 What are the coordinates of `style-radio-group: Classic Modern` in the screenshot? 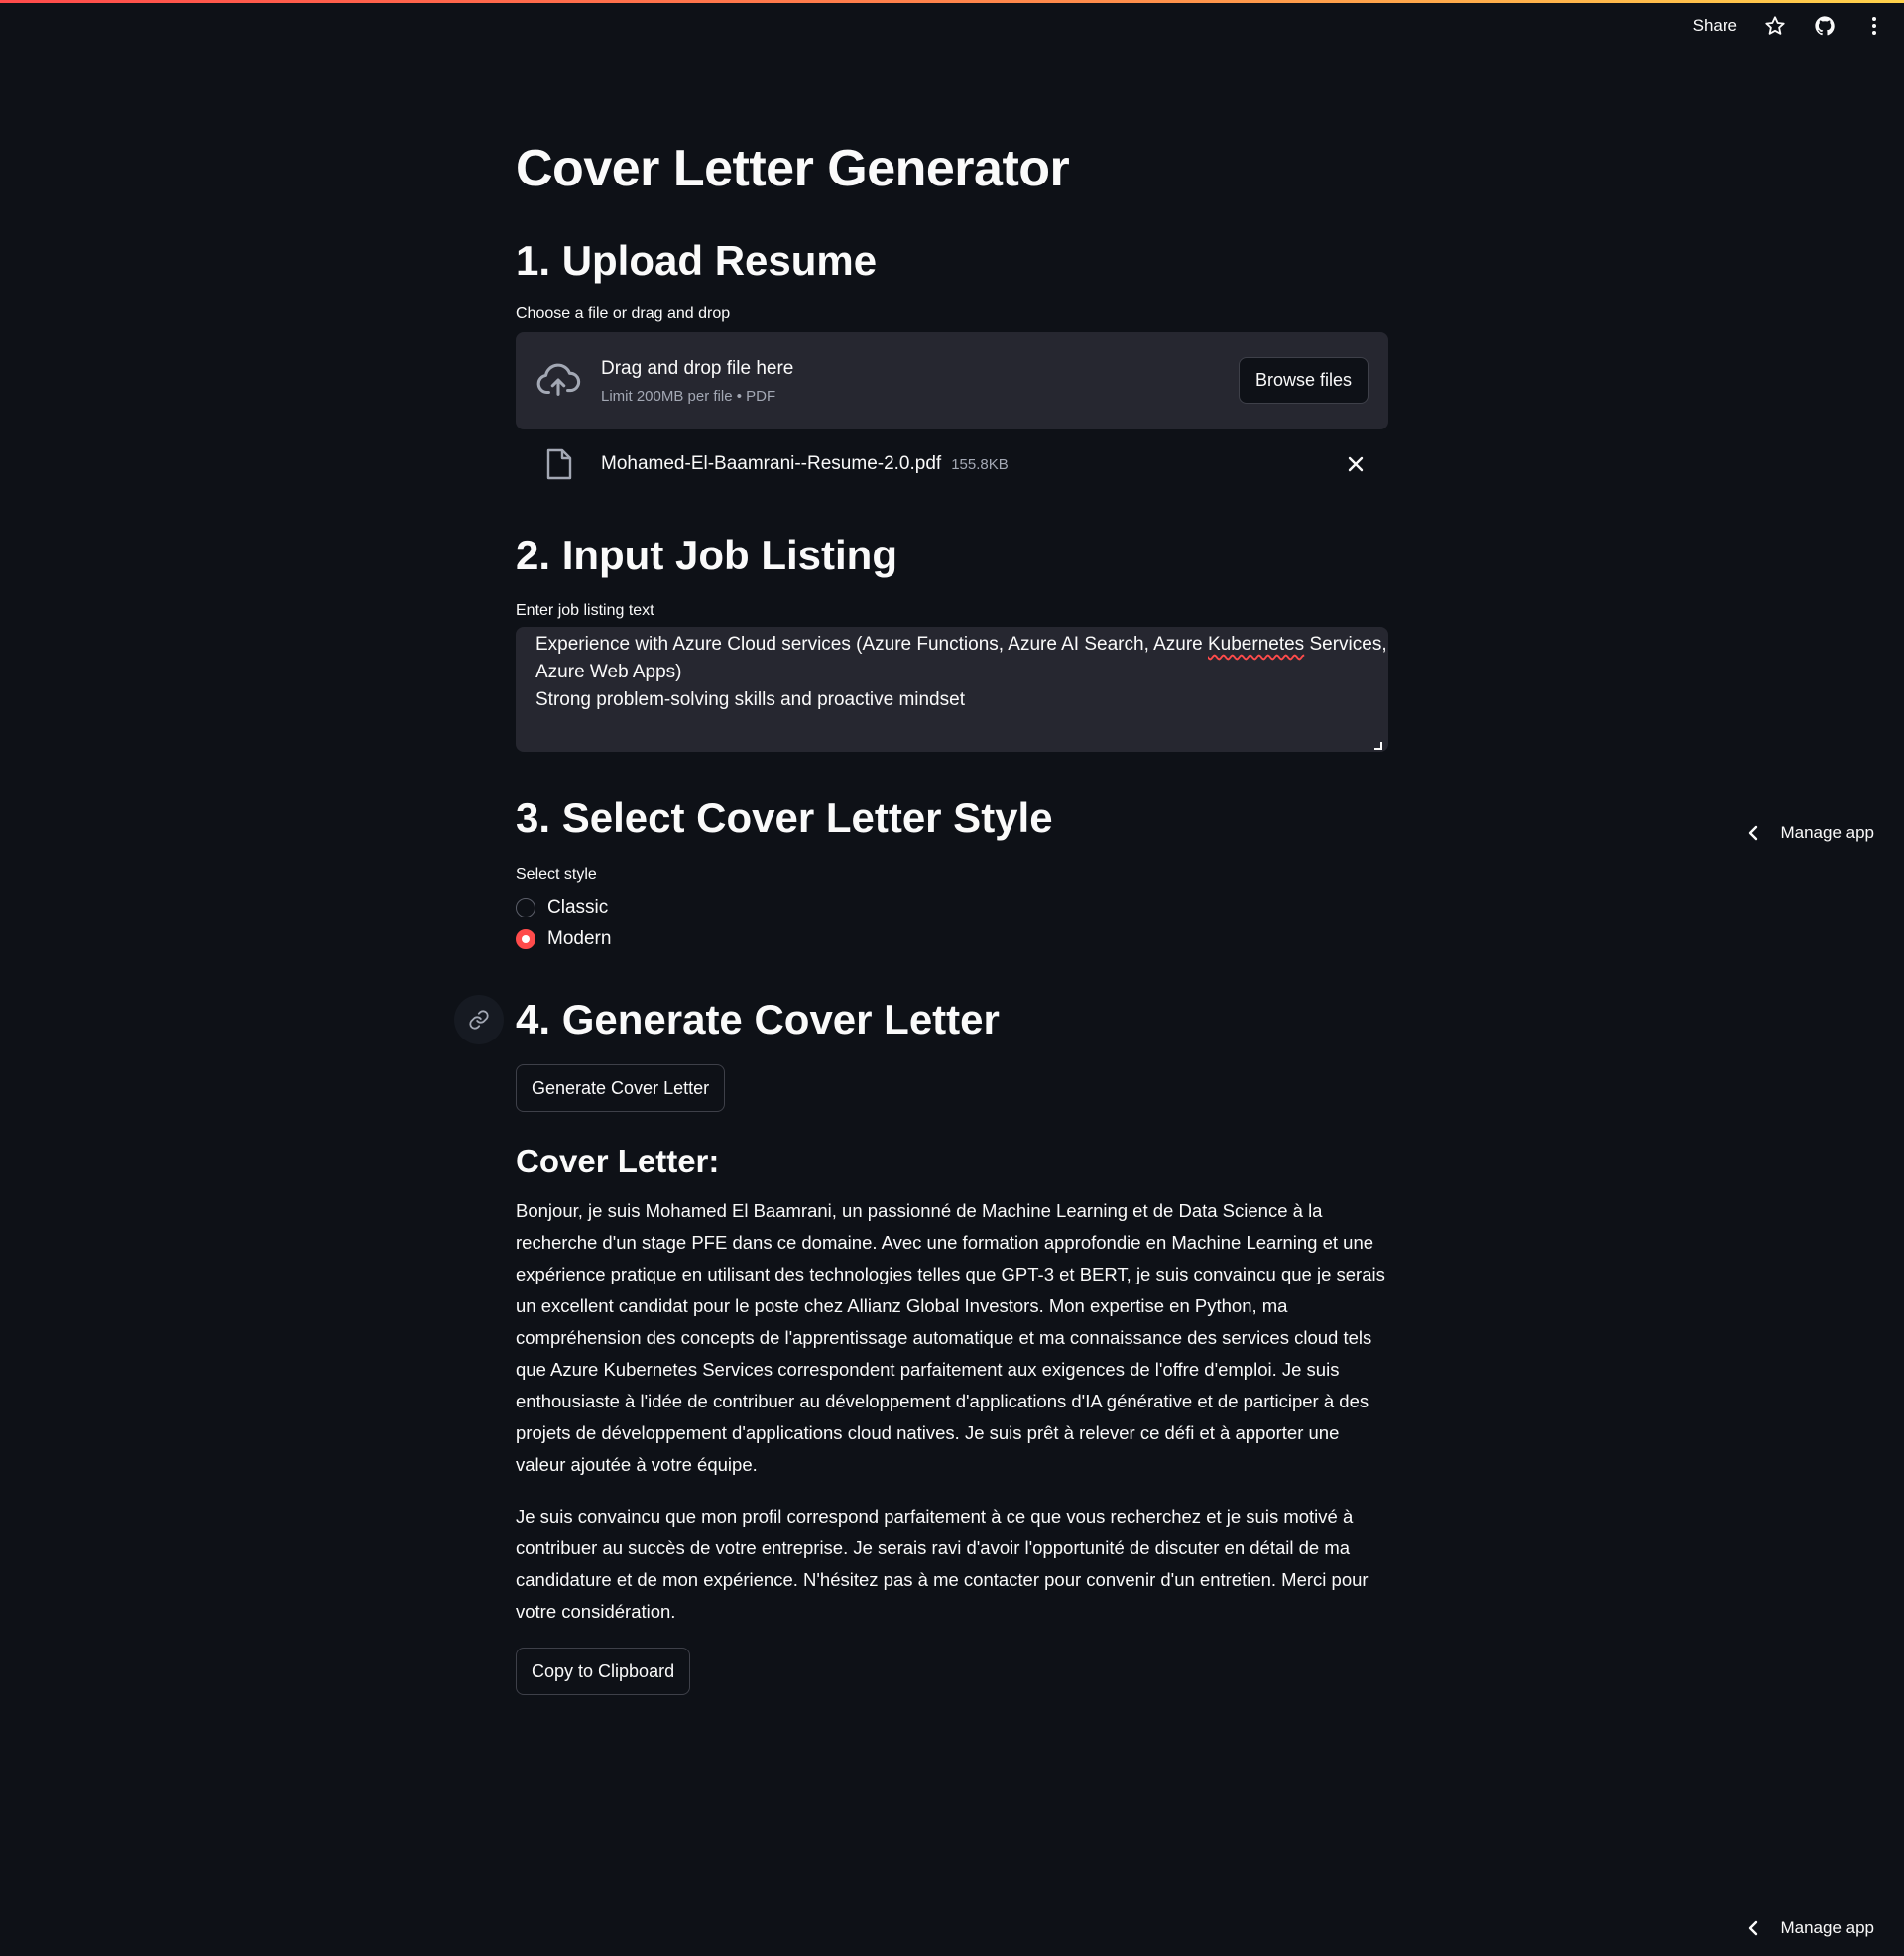 It's located at (952, 923).